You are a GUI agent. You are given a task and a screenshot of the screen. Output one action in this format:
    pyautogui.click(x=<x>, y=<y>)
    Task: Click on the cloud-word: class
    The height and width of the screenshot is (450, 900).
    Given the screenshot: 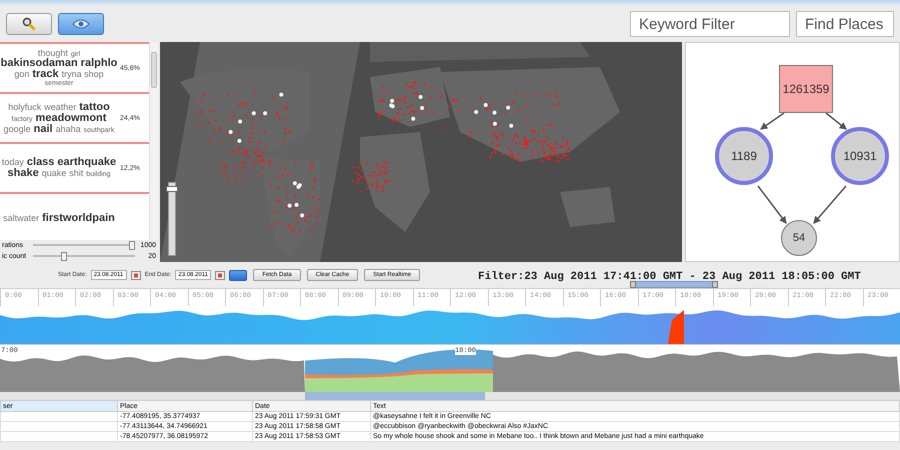 What is the action you would take?
    pyautogui.click(x=40, y=162)
    